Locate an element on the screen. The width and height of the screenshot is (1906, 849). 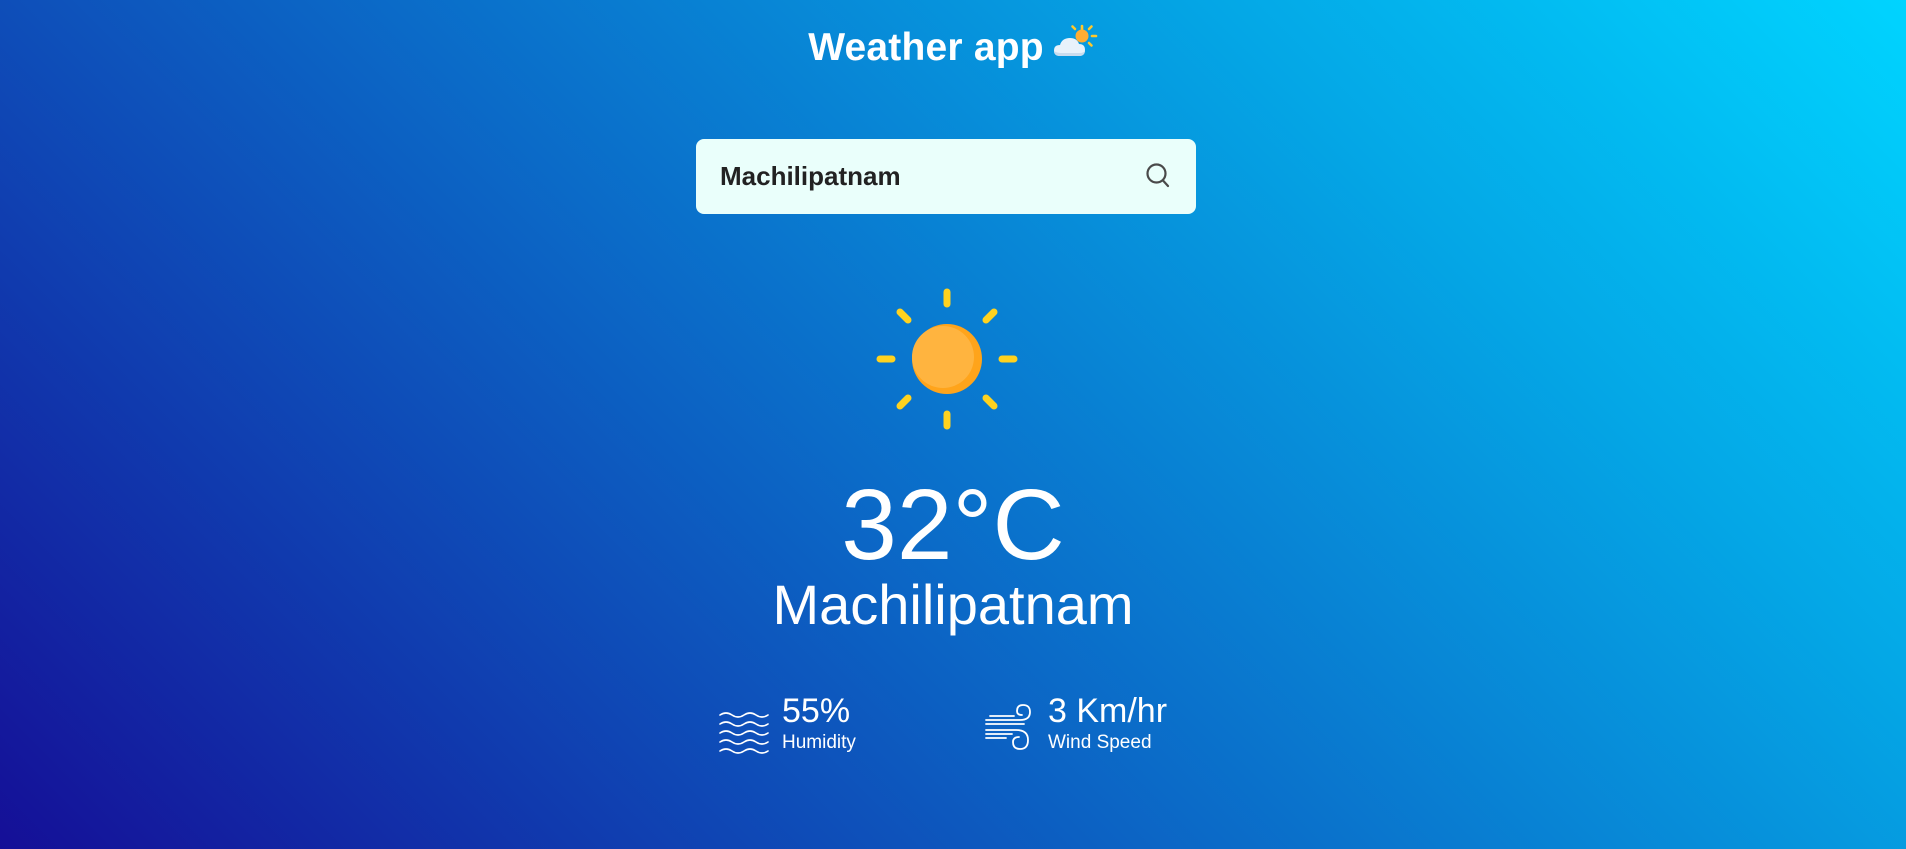
partly-cloudy-icon is located at coordinates (1075, 40).